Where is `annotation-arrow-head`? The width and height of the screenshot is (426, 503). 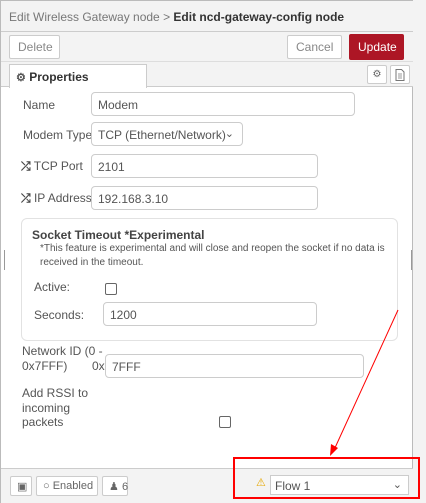 annotation-arrow-head is located at coordinates (334, 450).